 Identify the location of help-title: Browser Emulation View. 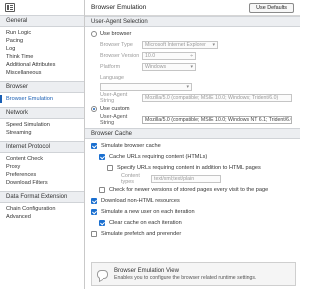
(146, 270).